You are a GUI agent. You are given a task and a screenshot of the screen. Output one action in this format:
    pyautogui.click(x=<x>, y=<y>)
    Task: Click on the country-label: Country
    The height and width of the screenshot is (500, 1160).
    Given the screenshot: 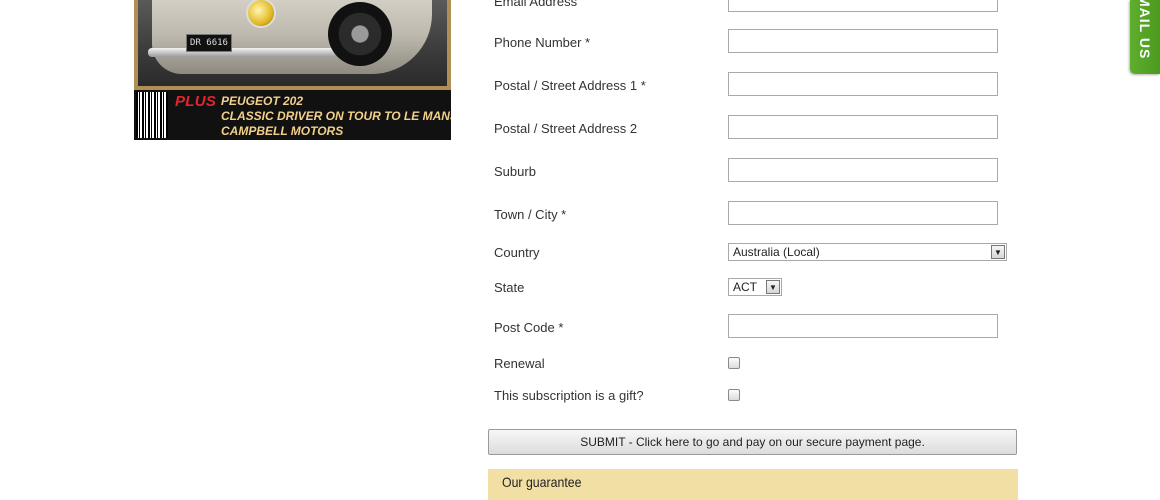 What is the action you would take?
    pyautogui.click(x=517, y=252)
    